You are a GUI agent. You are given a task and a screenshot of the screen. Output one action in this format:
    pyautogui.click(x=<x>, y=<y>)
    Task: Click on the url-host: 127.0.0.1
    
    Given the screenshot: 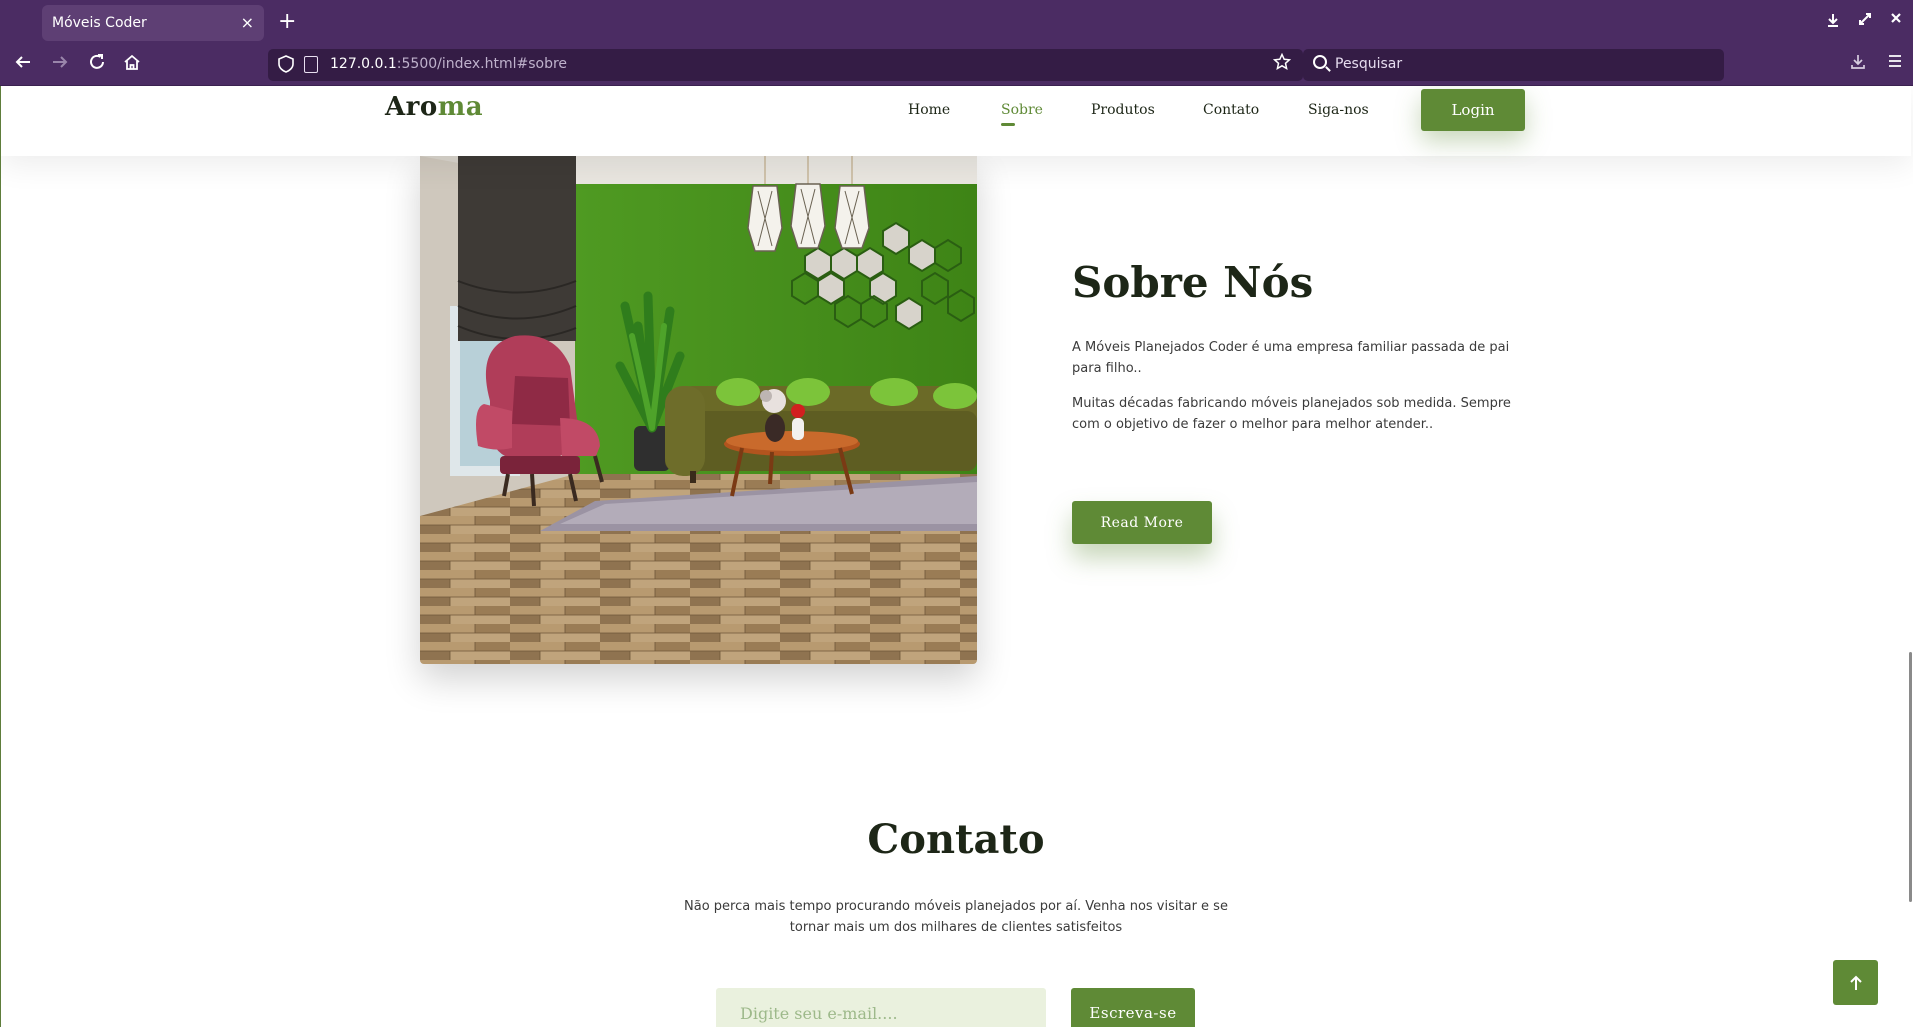 What is the action you would take?
    pyautogui.click(x=363, y=64)
    